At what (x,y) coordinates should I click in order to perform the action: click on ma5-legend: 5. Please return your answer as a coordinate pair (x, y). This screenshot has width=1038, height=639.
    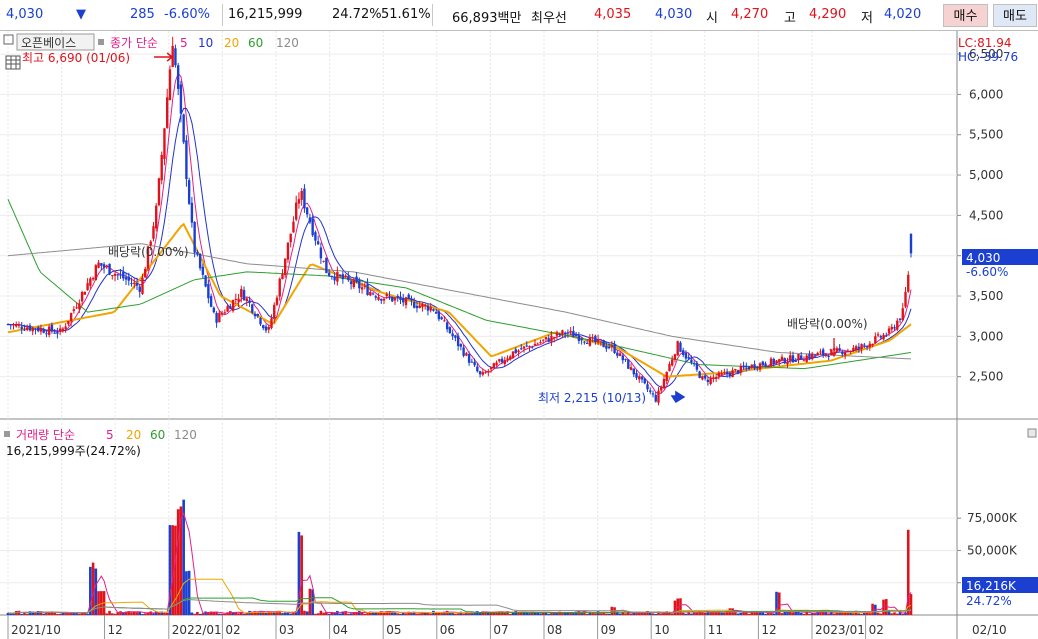
    Looking at the image, I should click on (184, 43).